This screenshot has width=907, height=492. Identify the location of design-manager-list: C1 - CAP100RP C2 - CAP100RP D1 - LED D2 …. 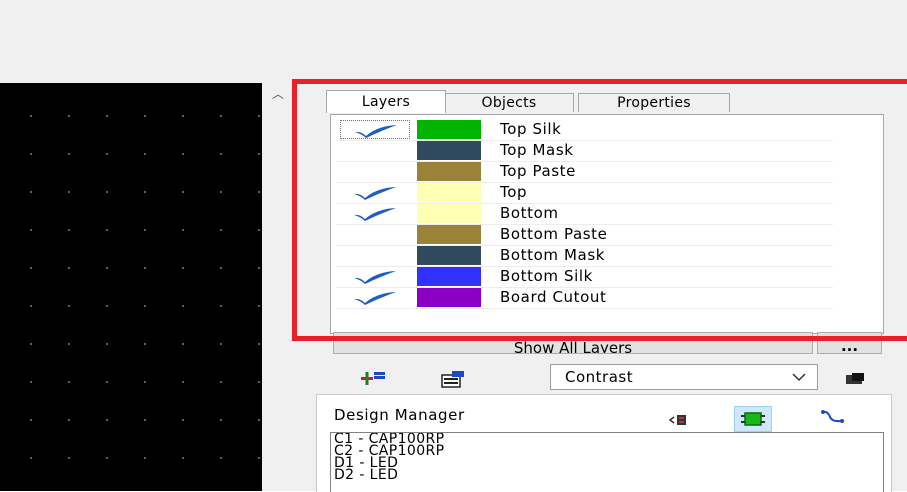
(607, 462).